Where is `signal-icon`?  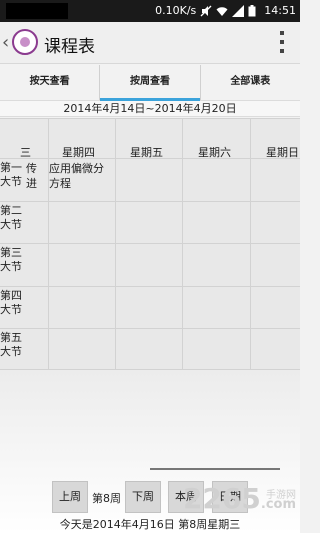 signal-icon is located at coordinates (238, 10).